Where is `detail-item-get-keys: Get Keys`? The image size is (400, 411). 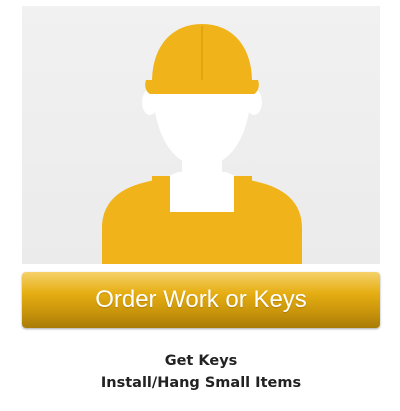
detail-item-get-keys: Get Keys is located at coordinates (201, 361).